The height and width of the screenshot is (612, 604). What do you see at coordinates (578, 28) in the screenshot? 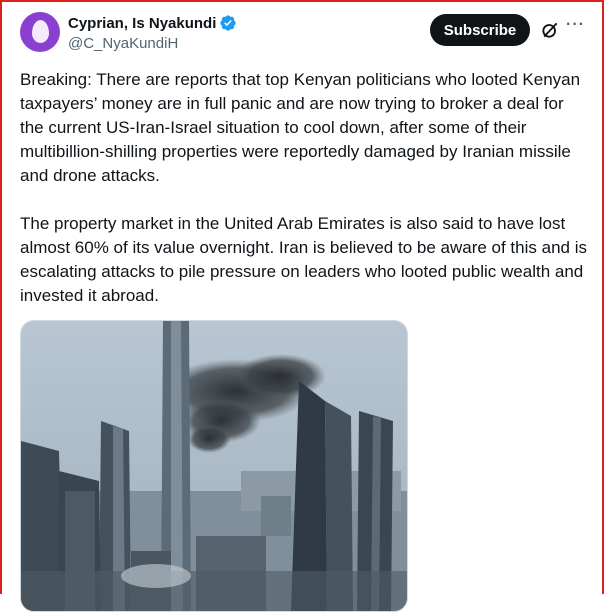
I see `more-icon: ···` at bounding box center [578, 28].